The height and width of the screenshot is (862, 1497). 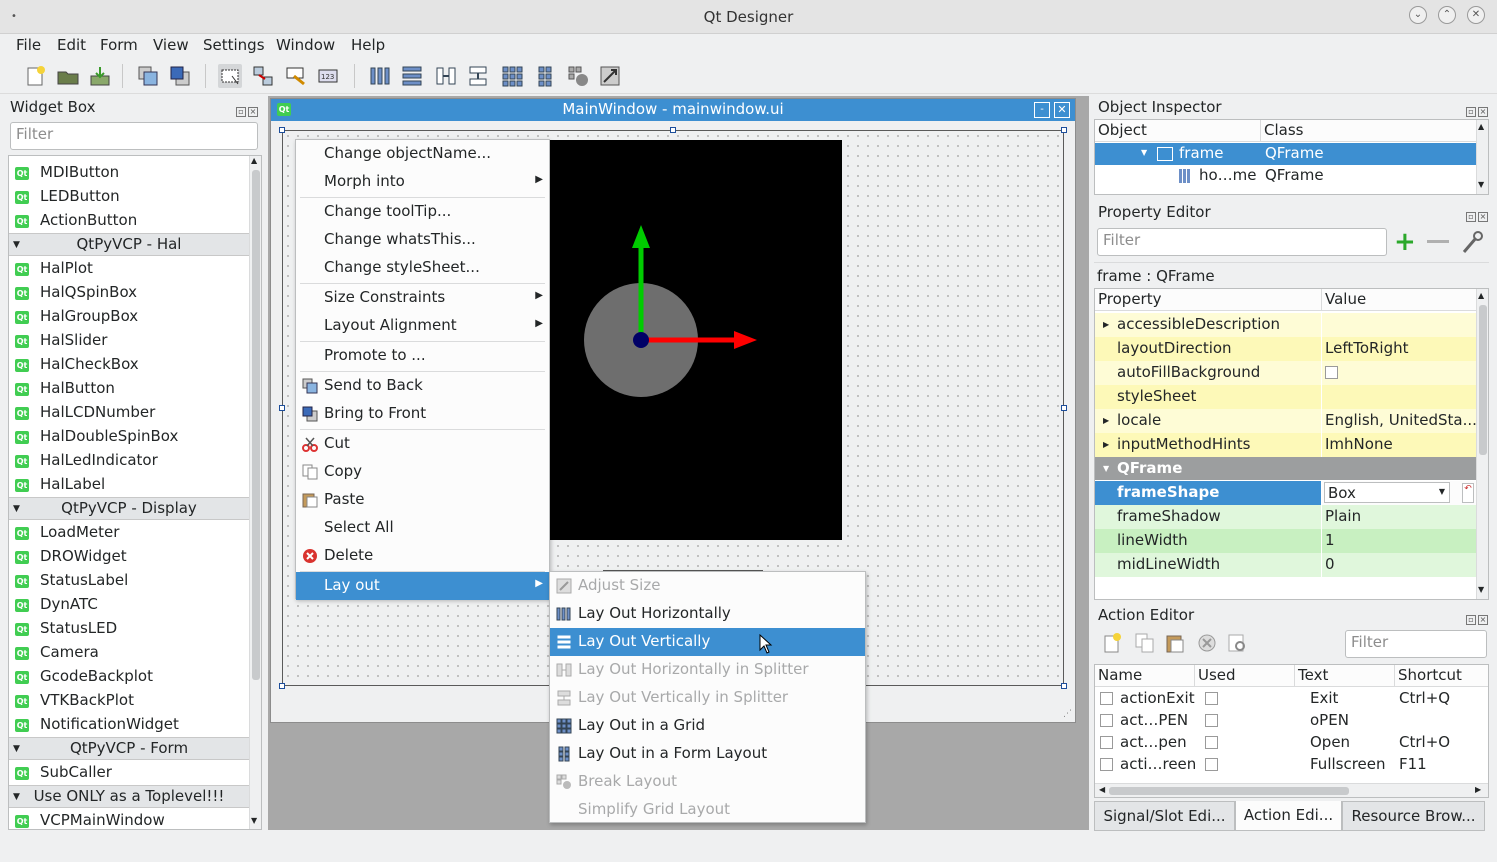 What do you see at coordinates (1405, 242) in the screenshot?
I see `add-dynamic-property-icon: +` at bounding box center [1405, 242].